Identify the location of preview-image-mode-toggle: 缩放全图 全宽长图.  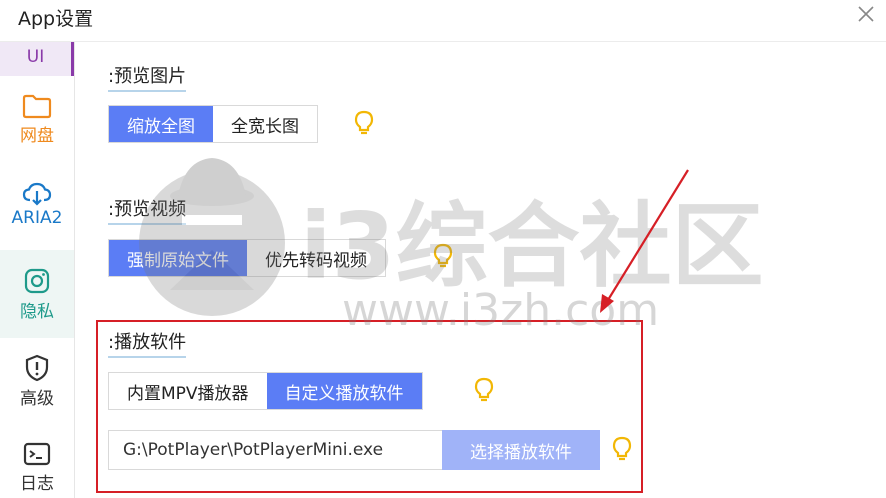
(213, 124).